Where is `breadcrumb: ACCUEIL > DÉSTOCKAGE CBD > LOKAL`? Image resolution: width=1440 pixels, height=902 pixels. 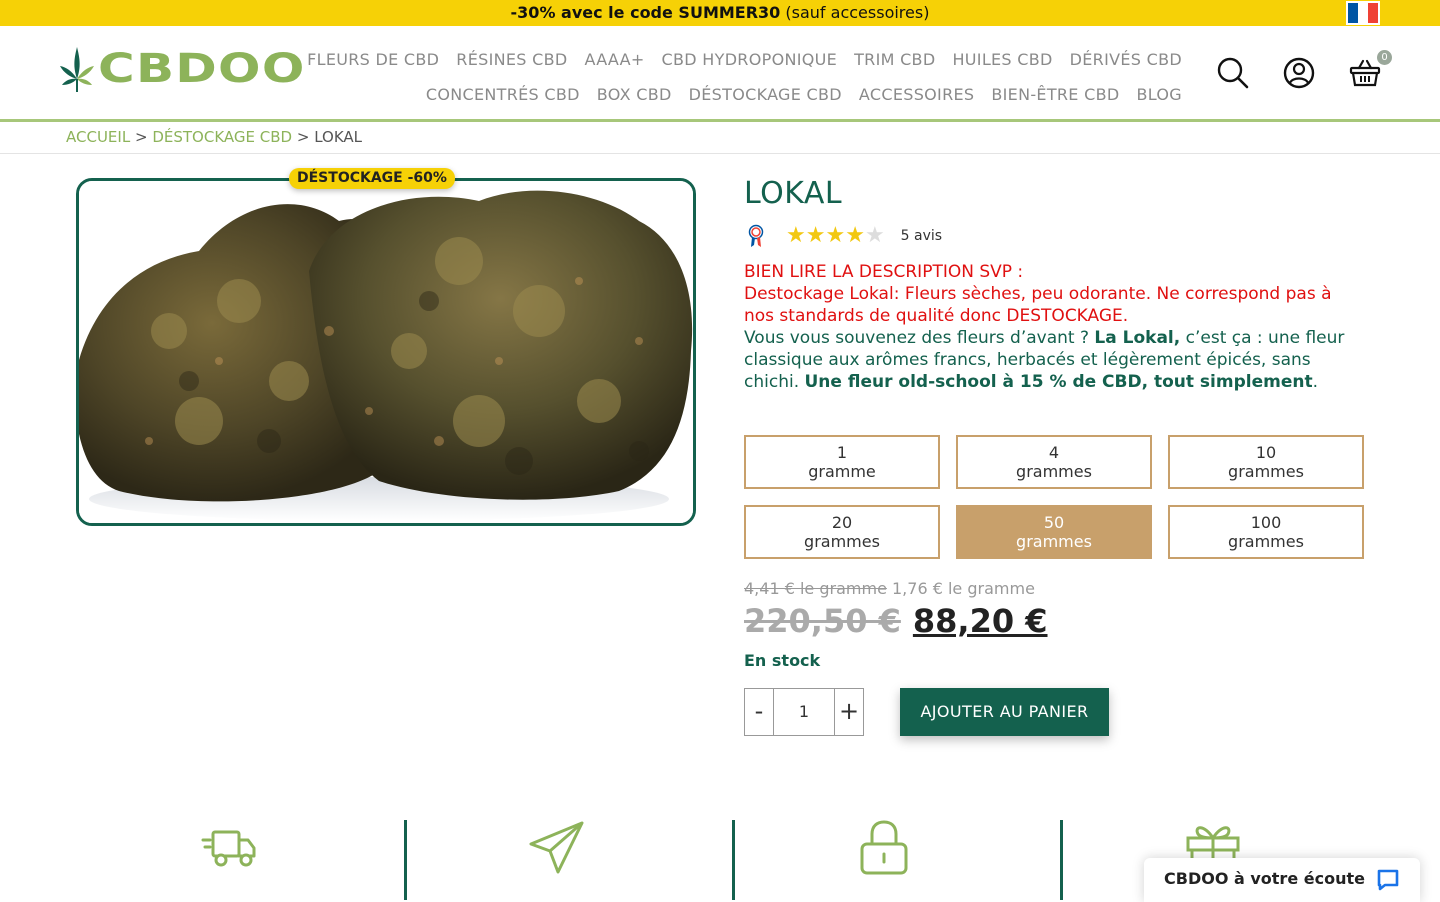 breadcrumb: ACCUEIL > DÉSTOCKAGE CBD > LOKAL is located at coordinates (214, 137).